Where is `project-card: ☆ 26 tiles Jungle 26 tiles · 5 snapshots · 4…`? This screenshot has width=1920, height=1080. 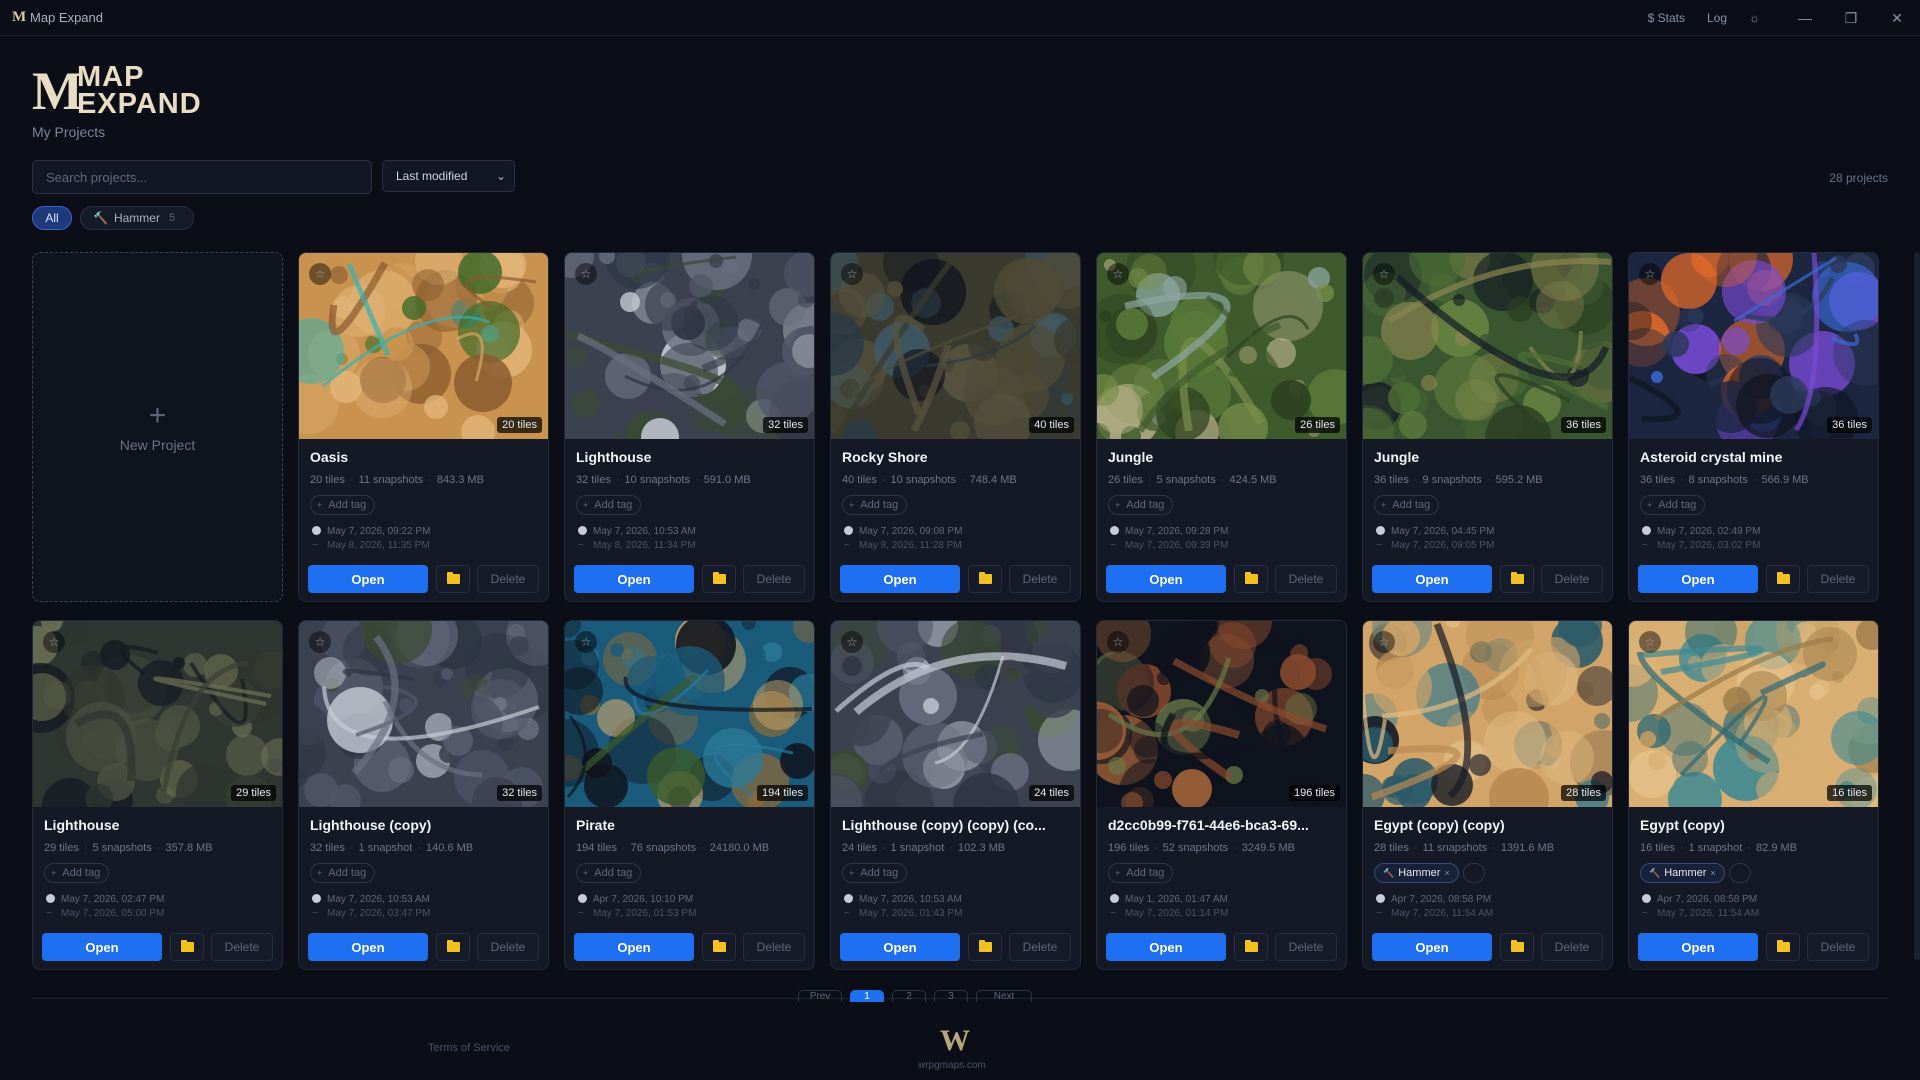 project-card: ☆ 26 tiles Jungle 26 tiles · 5 snapshots · 4… is located at coordinates (1221, 427).